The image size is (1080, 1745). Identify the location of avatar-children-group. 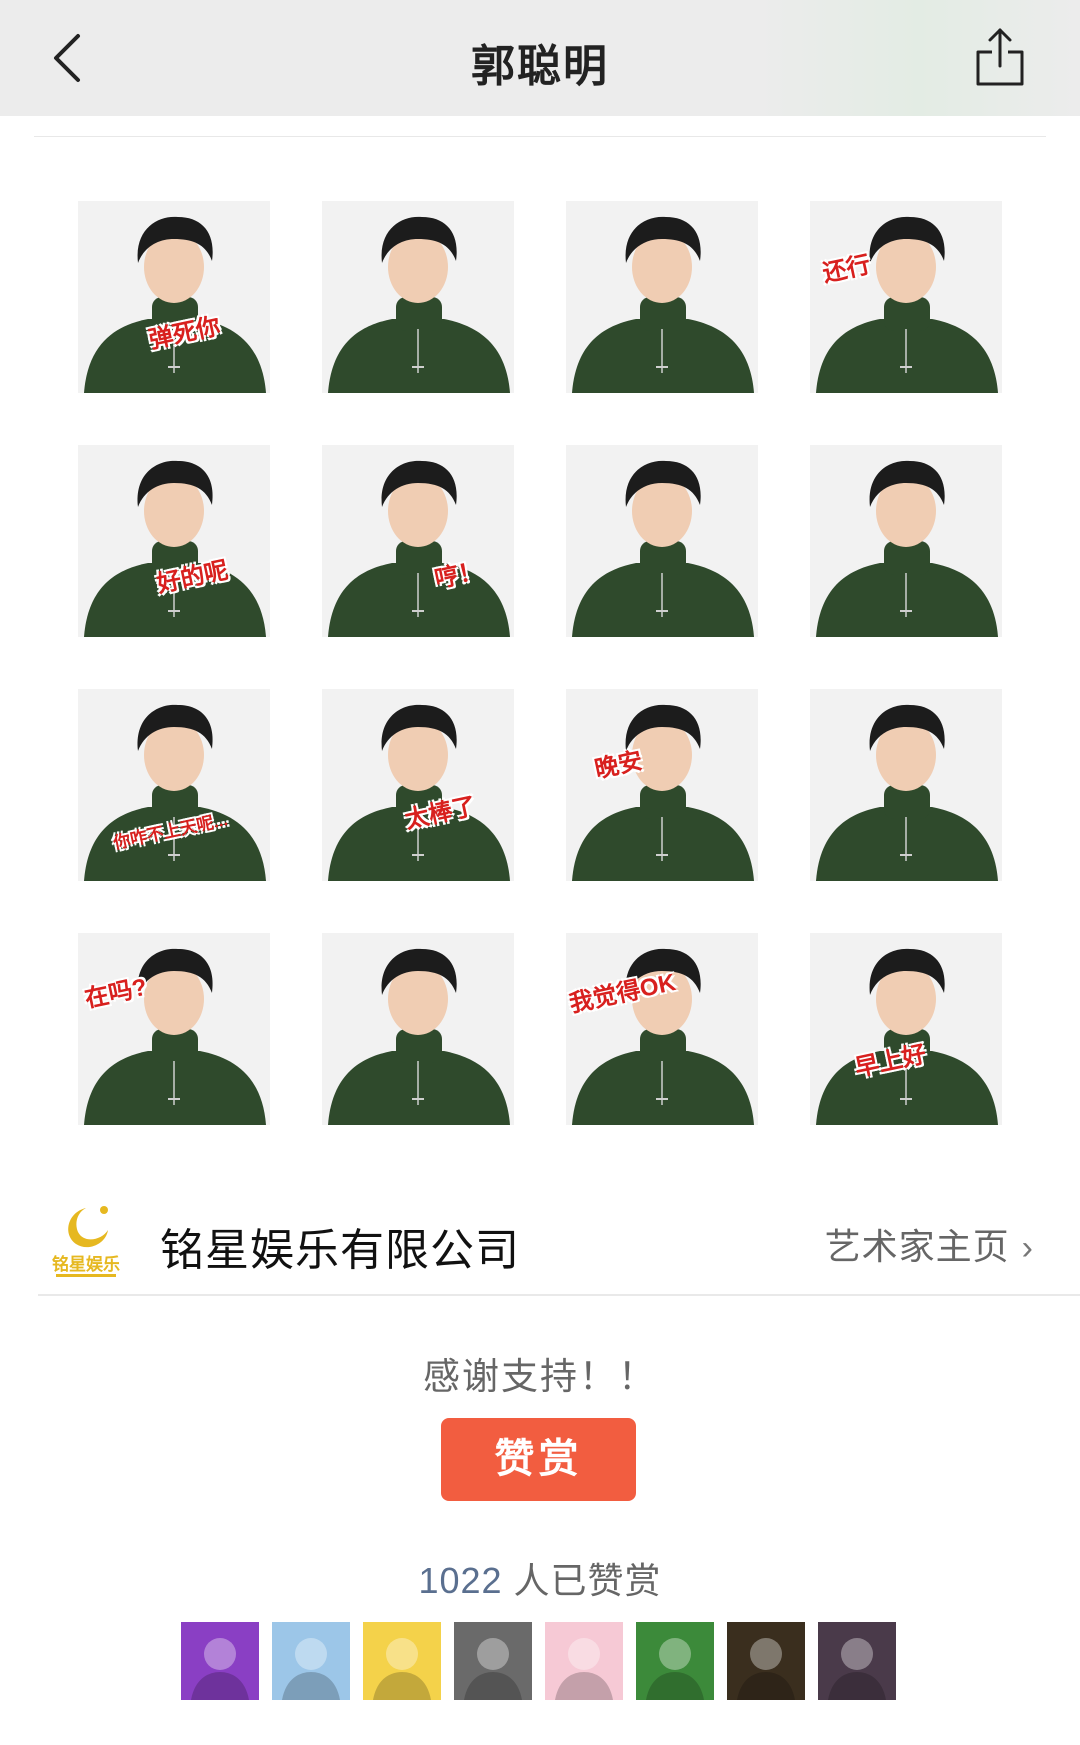
(675, 1661).